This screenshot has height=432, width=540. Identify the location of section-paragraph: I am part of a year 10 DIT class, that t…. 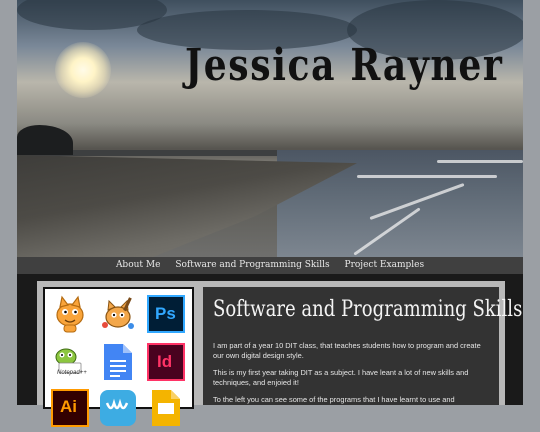
(347, 350).